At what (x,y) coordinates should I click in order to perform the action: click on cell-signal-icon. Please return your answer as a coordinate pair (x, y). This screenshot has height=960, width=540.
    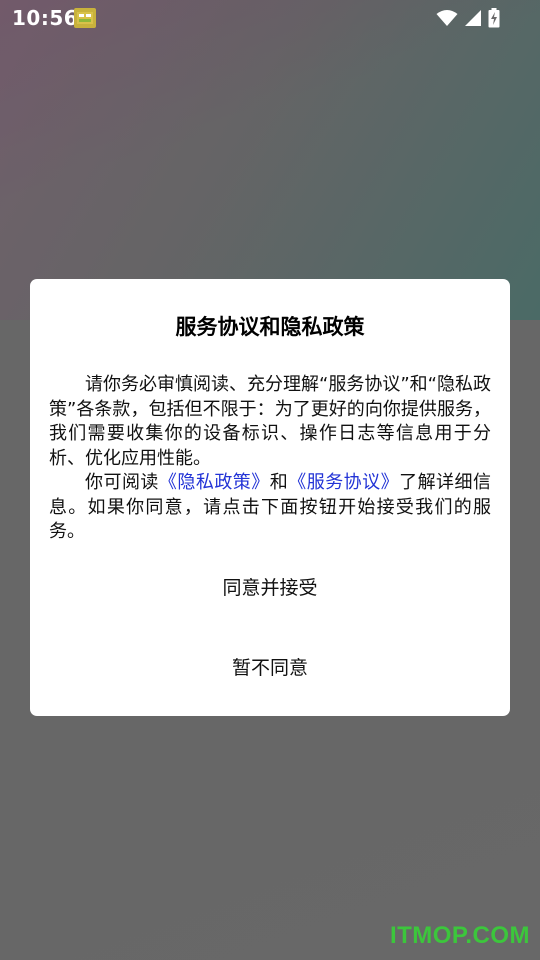
    Looking at the image, I should click on (473, 18).